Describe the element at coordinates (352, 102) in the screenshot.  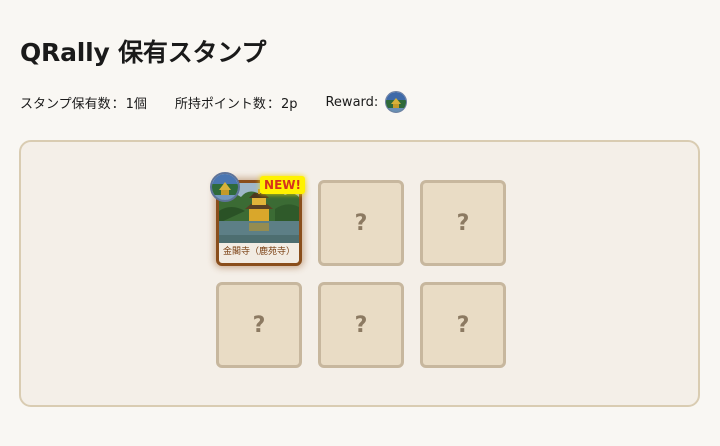
I see `reward-label: Reward:` at that location.